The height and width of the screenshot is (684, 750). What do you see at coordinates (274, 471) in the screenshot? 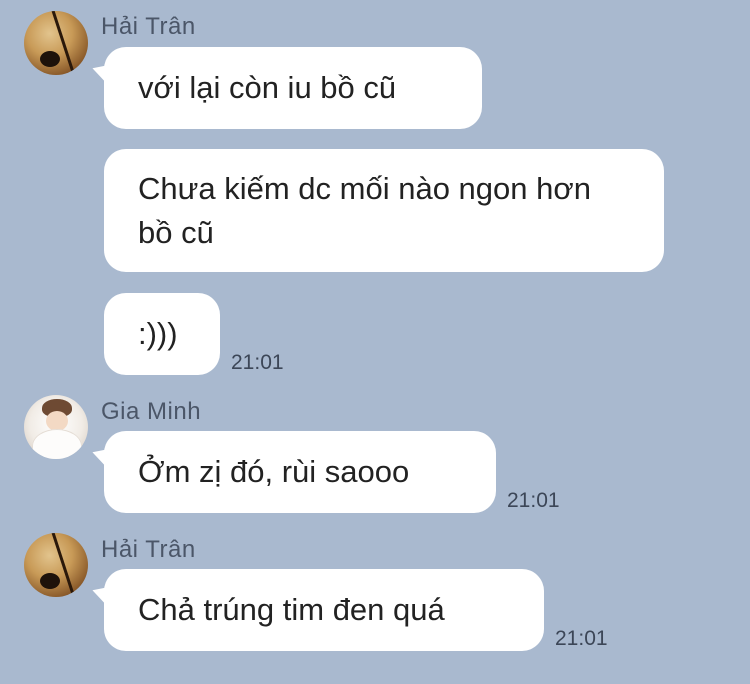
I see `message-text: Ởm zị đó, rùi saooo` at bounding box center [274, 471].